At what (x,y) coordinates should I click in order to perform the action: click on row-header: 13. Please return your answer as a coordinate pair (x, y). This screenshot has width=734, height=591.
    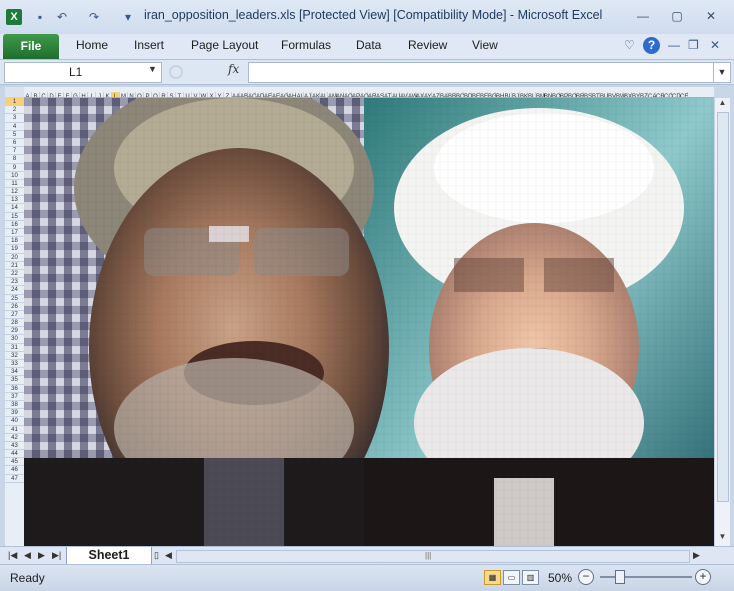
    Looking at the image, I should click on (14, 200).